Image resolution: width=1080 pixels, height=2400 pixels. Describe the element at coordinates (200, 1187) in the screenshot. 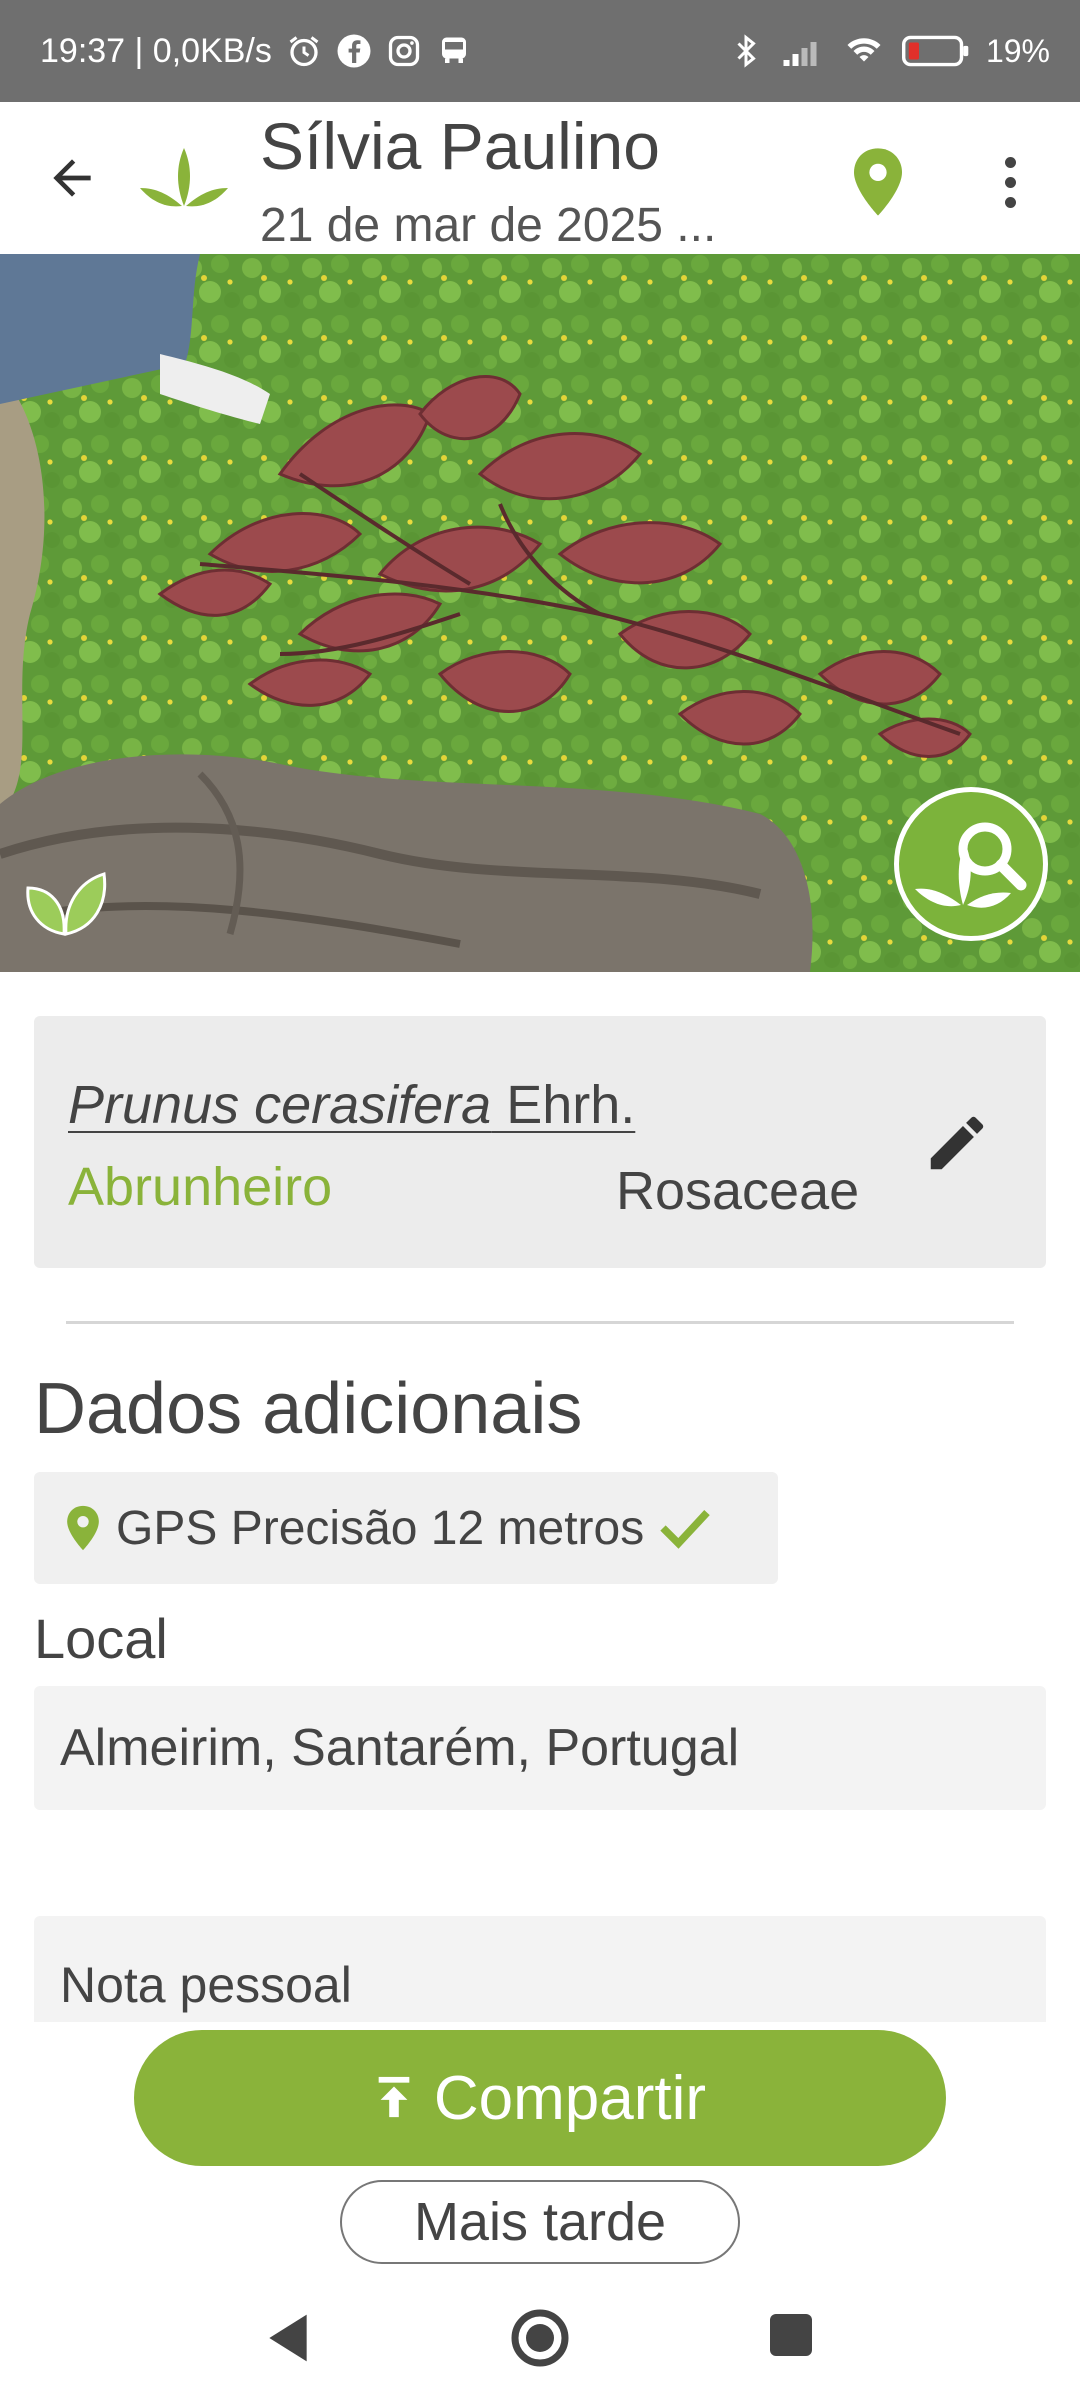

I see `common-name: Abrunheiro` at that location.